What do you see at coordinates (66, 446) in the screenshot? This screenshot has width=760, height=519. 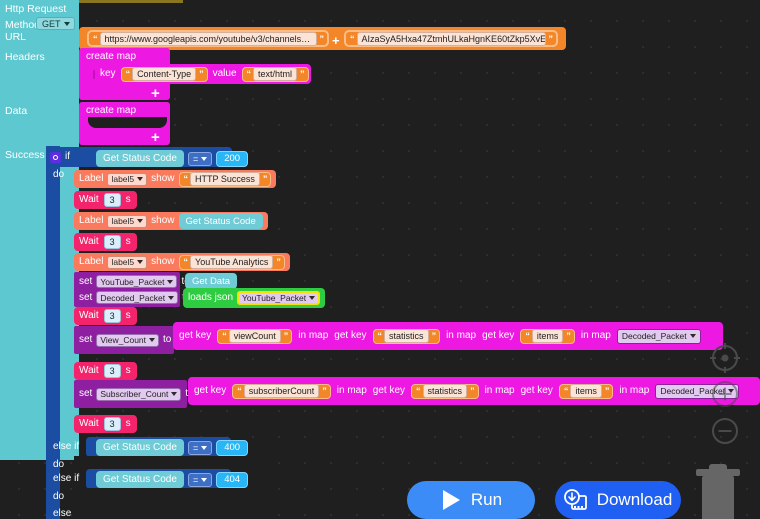 I see `else-if-label-1: else if` at bounding box center [66, 446].